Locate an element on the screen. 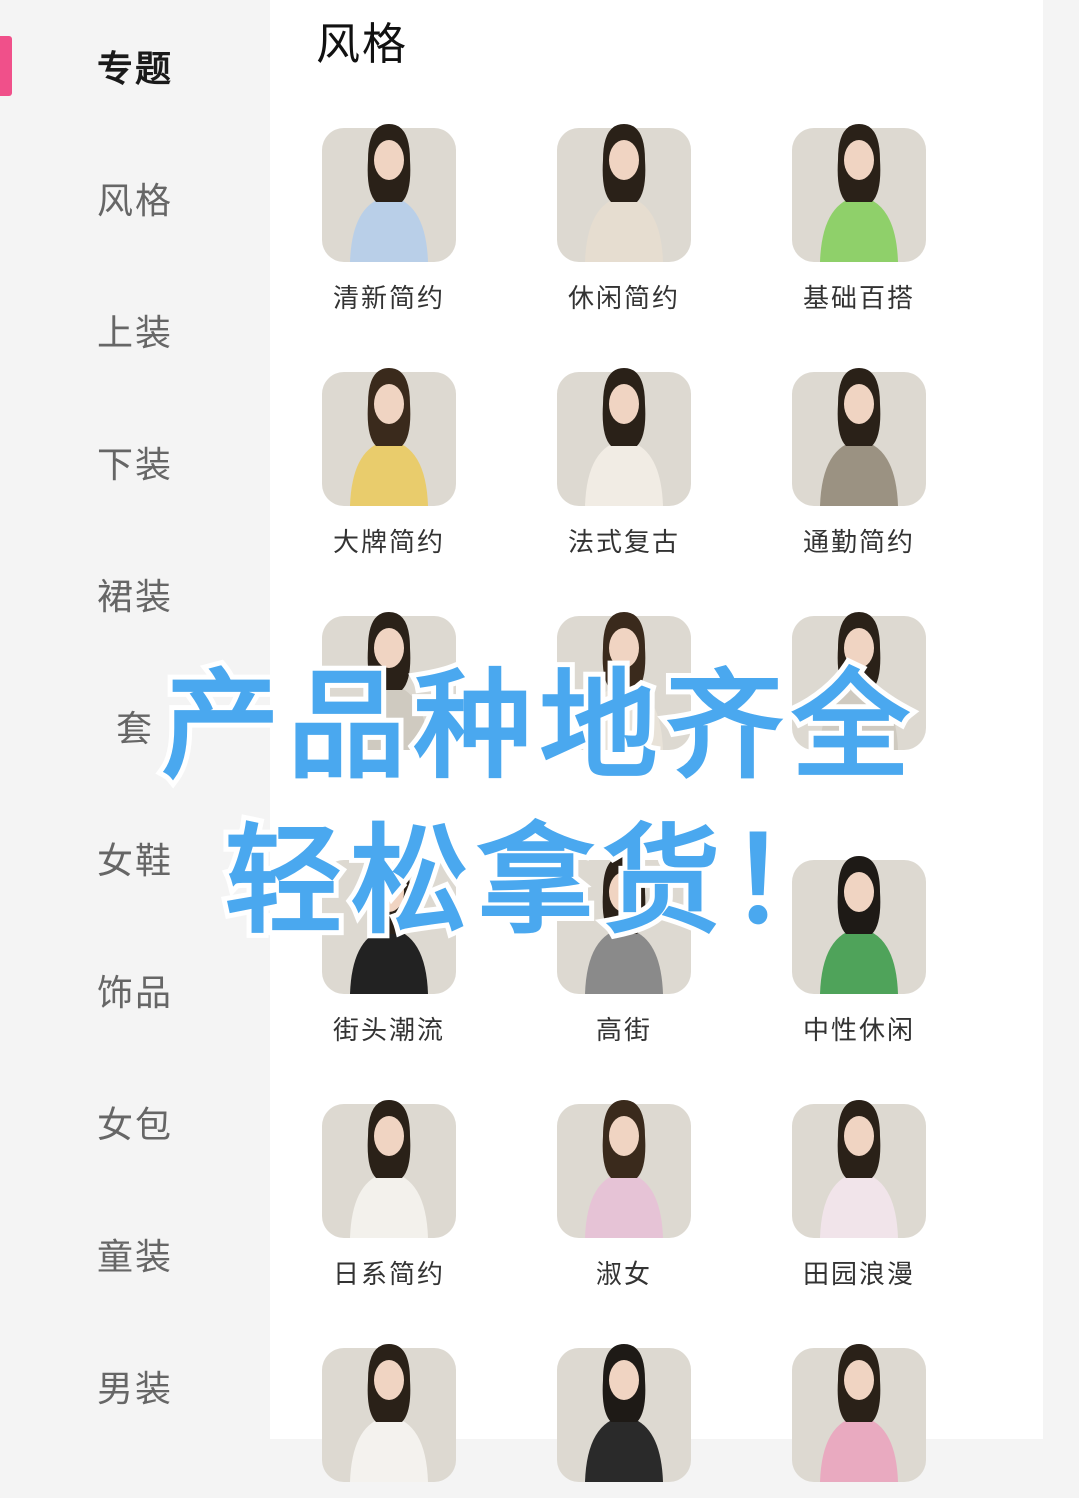 The height and width of the screenshot is (1498, 1079). style-cell: 休闲简约 is located at coordinates (624, 219).